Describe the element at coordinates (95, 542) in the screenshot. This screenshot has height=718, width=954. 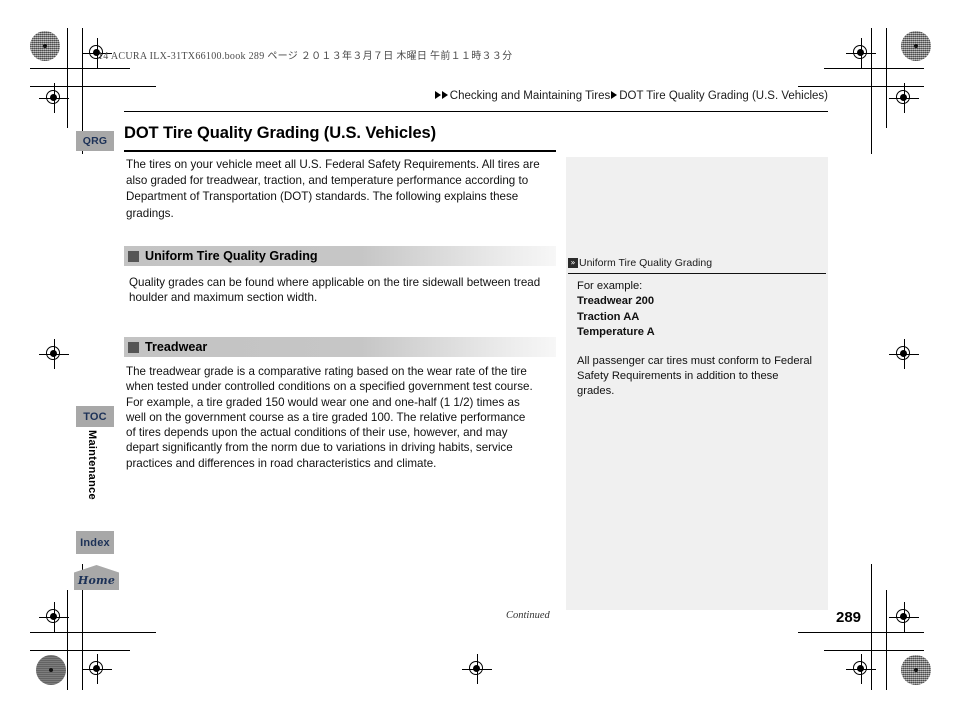
I see `index-button: Index` at that location.